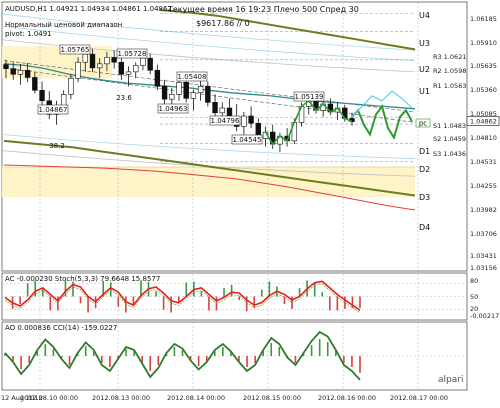  Describe the element at coordinates (53, 110) in the screenshot. I see `price-annotation: 1.04867` at that location.